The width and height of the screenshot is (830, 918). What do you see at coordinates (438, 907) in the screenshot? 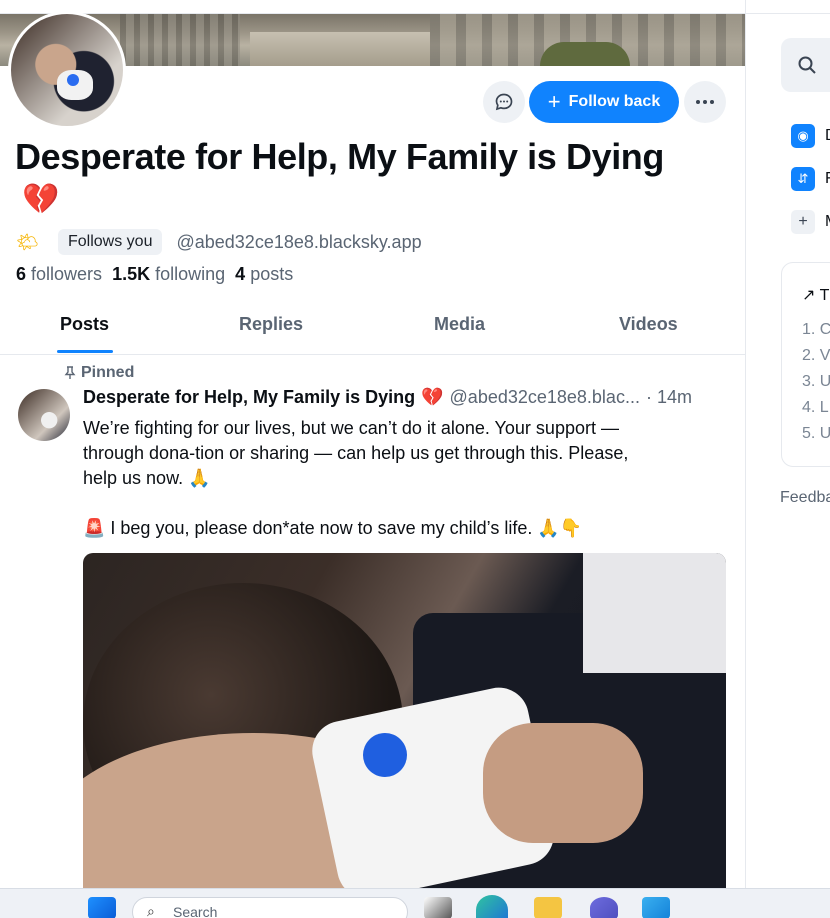
I see `task-view-icon` at bounding box center [438, 907].